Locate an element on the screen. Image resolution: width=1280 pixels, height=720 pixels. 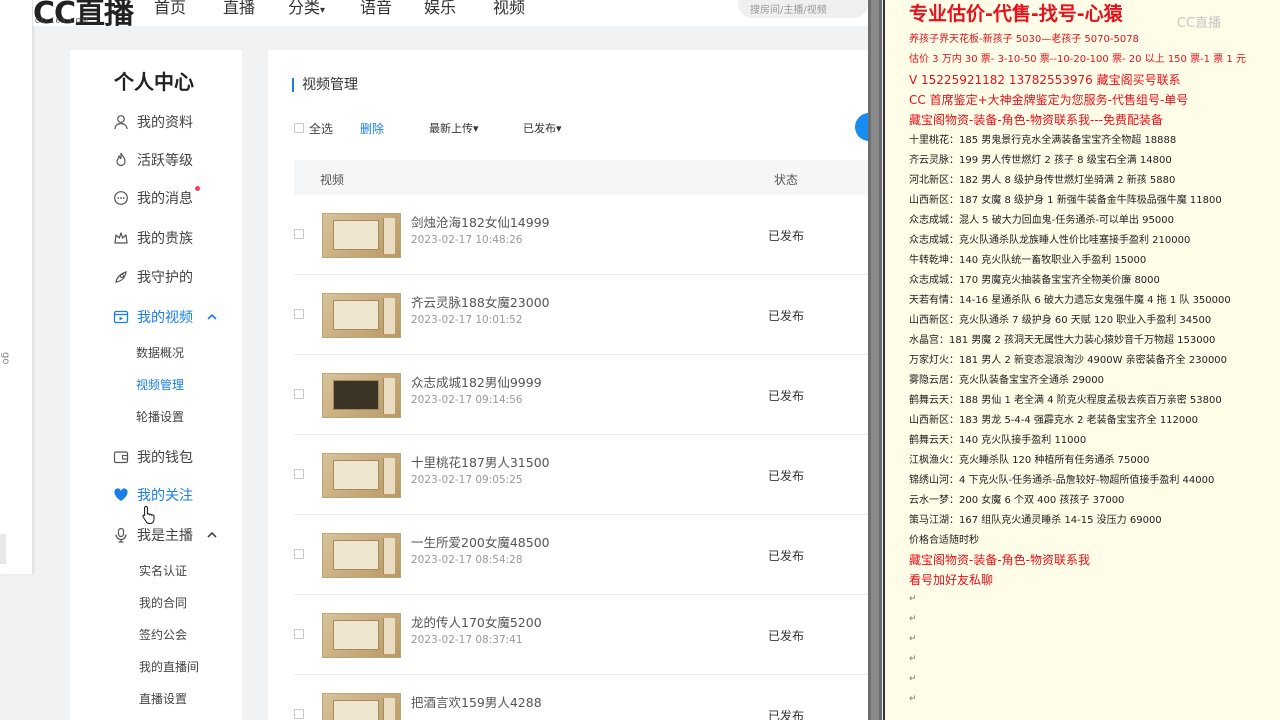
listing-line: 众志成城：克火队通杀队龙族睡人性价比哇塞接手盈利 210000 is located at coordinates (1050, 240).